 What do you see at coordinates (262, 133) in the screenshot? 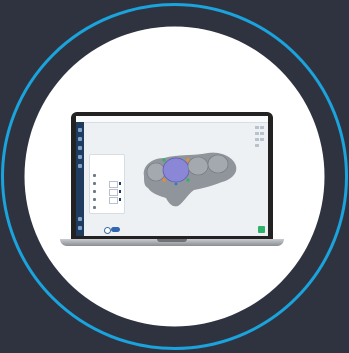
I see `measure-icon` at bounding box center [262, 133].